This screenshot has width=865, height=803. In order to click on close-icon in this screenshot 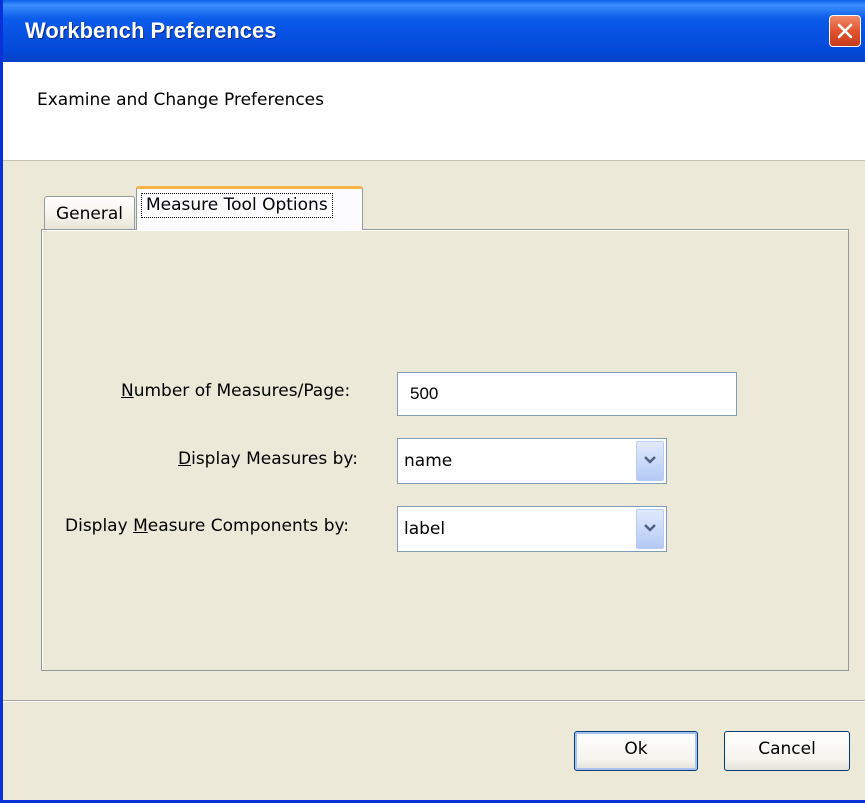, I will do `click(845, 31)`.